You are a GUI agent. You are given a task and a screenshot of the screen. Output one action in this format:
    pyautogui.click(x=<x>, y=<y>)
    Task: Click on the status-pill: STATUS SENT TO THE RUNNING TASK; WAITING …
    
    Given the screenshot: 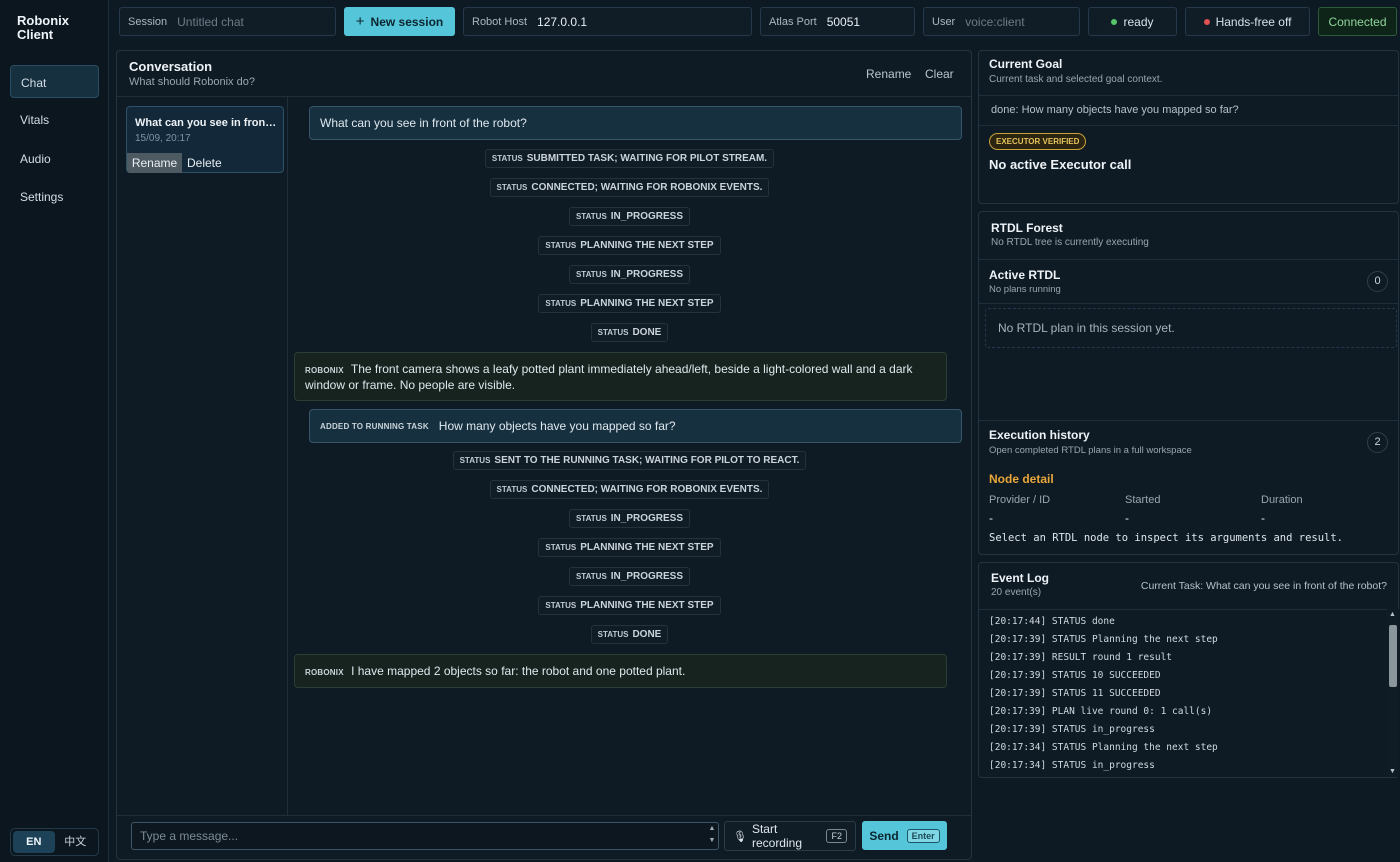 What is the action you would take?
    pyautogui.click(x=629, y=460)
    